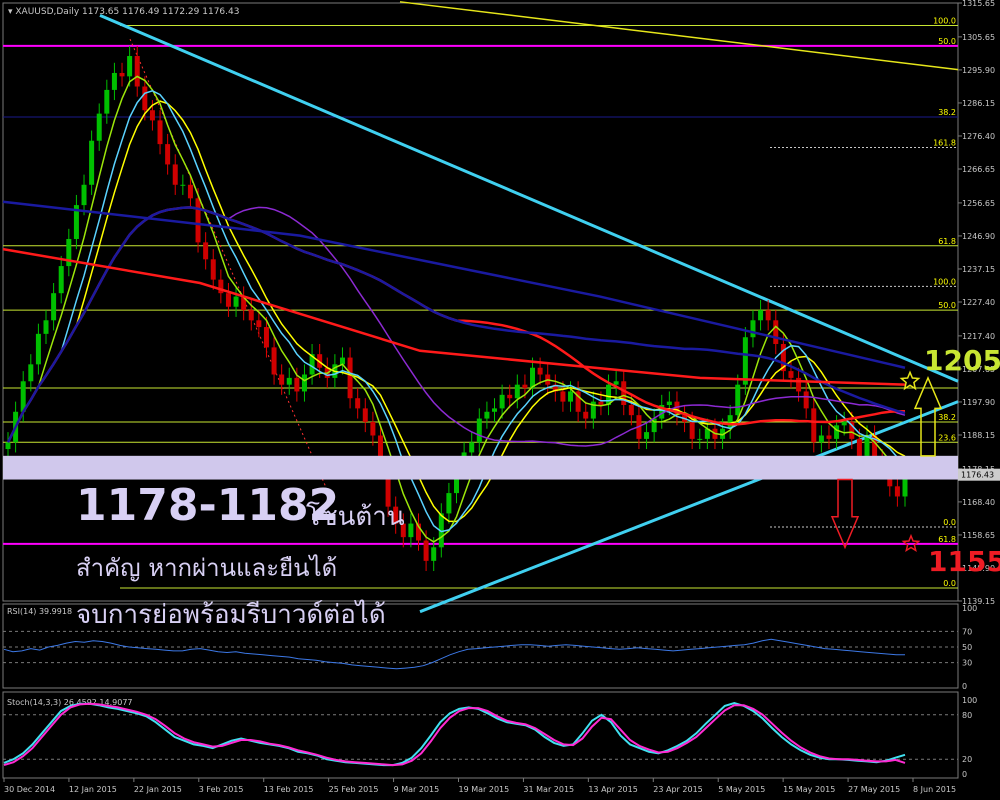  Describe the element at coordinates (221, 789) in the screenshot. I see `date-tick-label: 3 Feb 2015` at that location.